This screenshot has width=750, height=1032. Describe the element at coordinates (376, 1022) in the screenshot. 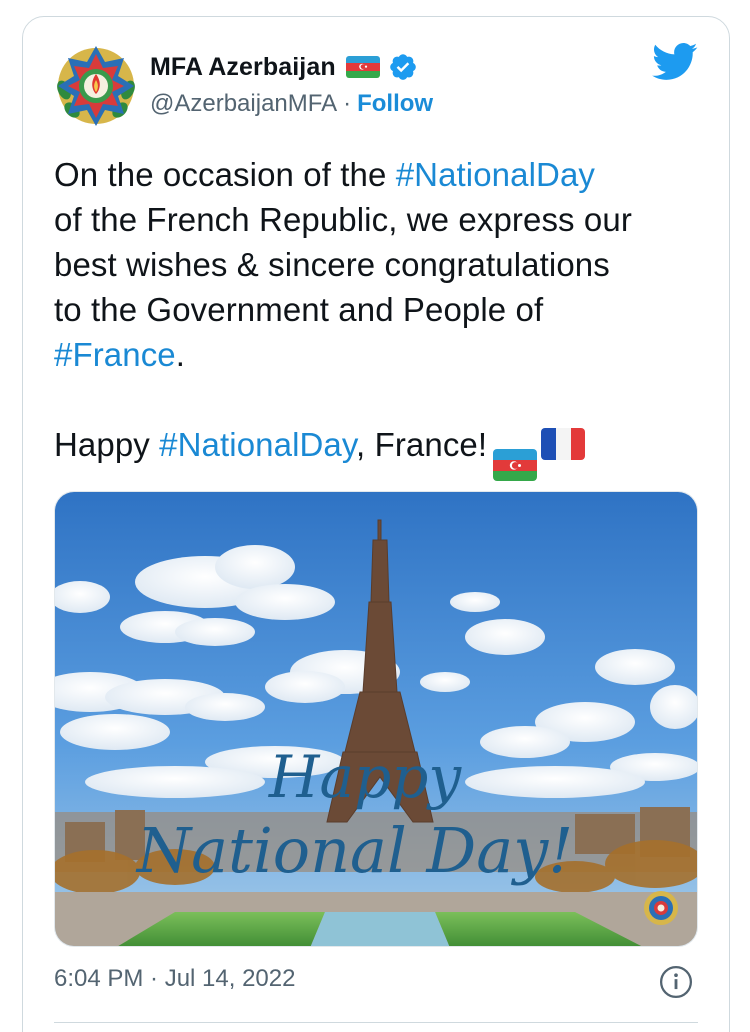

I see `footer-divider` at that location.